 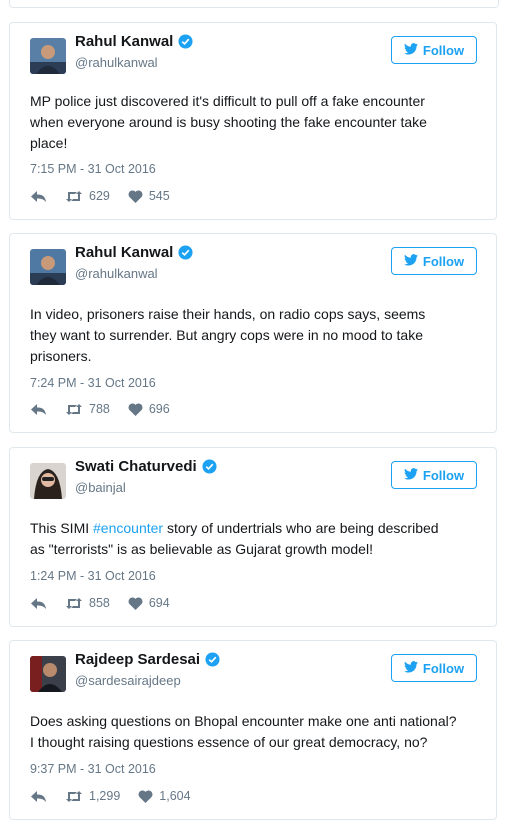 I want to click on tweet-timestamp: 1:24 PM - 31 Oct 2016, so click(x=93, y=576).